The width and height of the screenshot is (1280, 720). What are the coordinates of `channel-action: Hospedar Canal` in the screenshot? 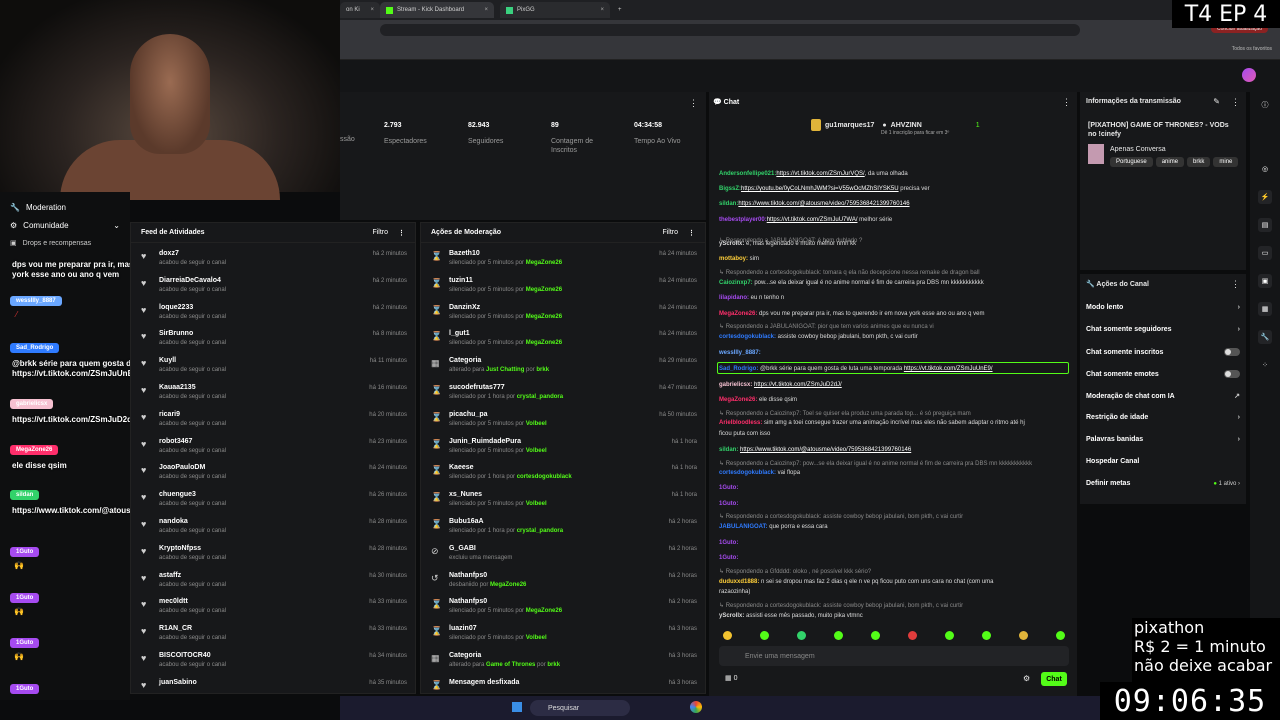 It's located at (1163, 461).